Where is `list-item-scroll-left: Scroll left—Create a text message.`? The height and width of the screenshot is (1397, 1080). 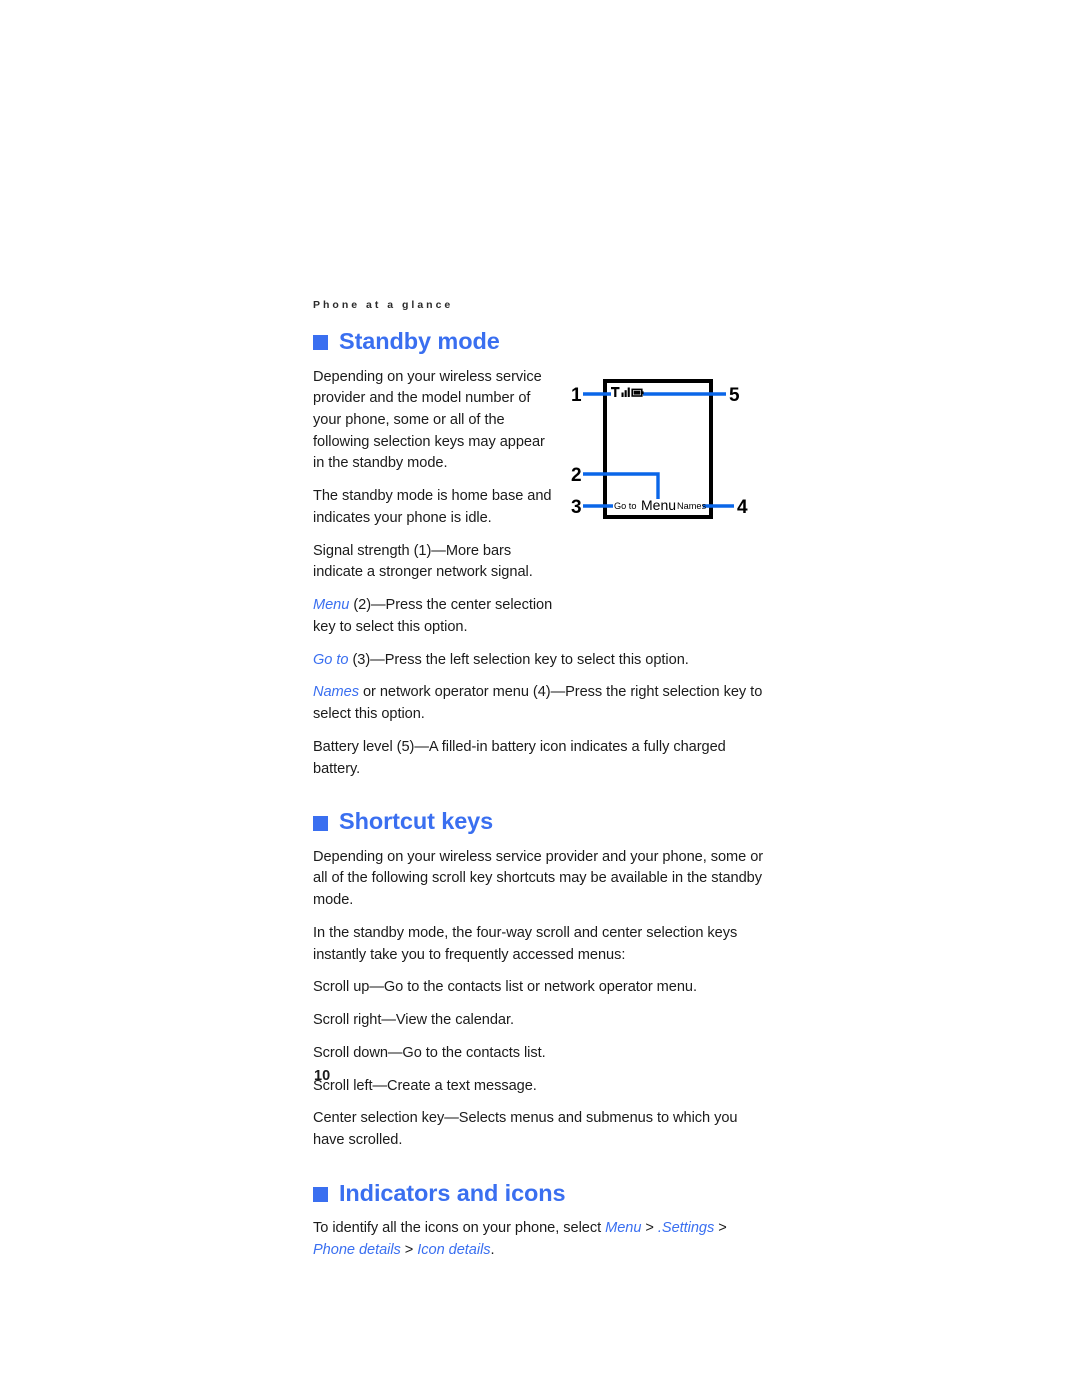
list-item-scroll-left: Scroll left—Create a text message. is located at coordinates (425, 1085).